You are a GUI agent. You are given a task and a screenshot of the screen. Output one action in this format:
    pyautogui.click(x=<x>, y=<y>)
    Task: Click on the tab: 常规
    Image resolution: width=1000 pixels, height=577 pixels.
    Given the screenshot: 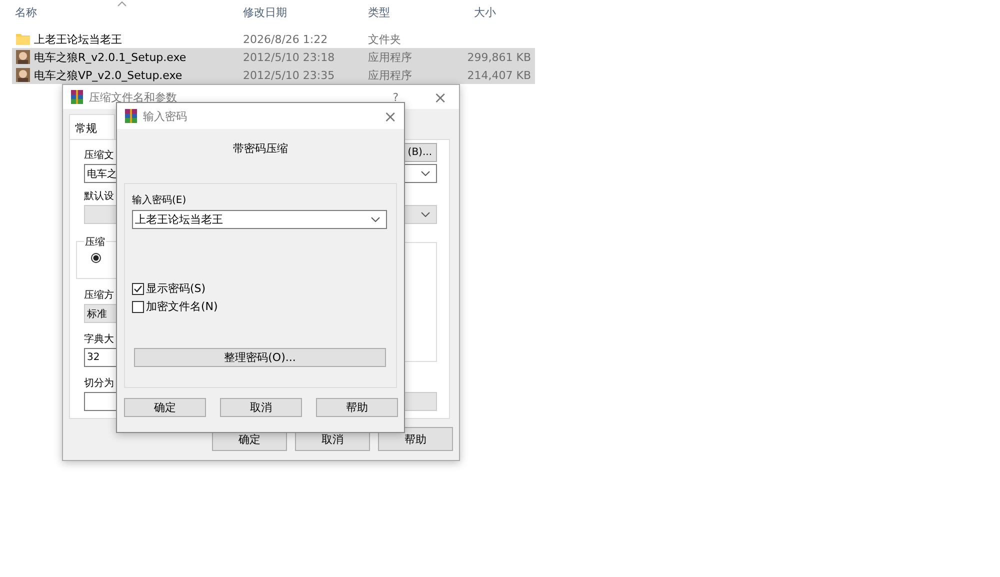 What is the action you would take?
    pyautogui.click(x=92, y=126)
    